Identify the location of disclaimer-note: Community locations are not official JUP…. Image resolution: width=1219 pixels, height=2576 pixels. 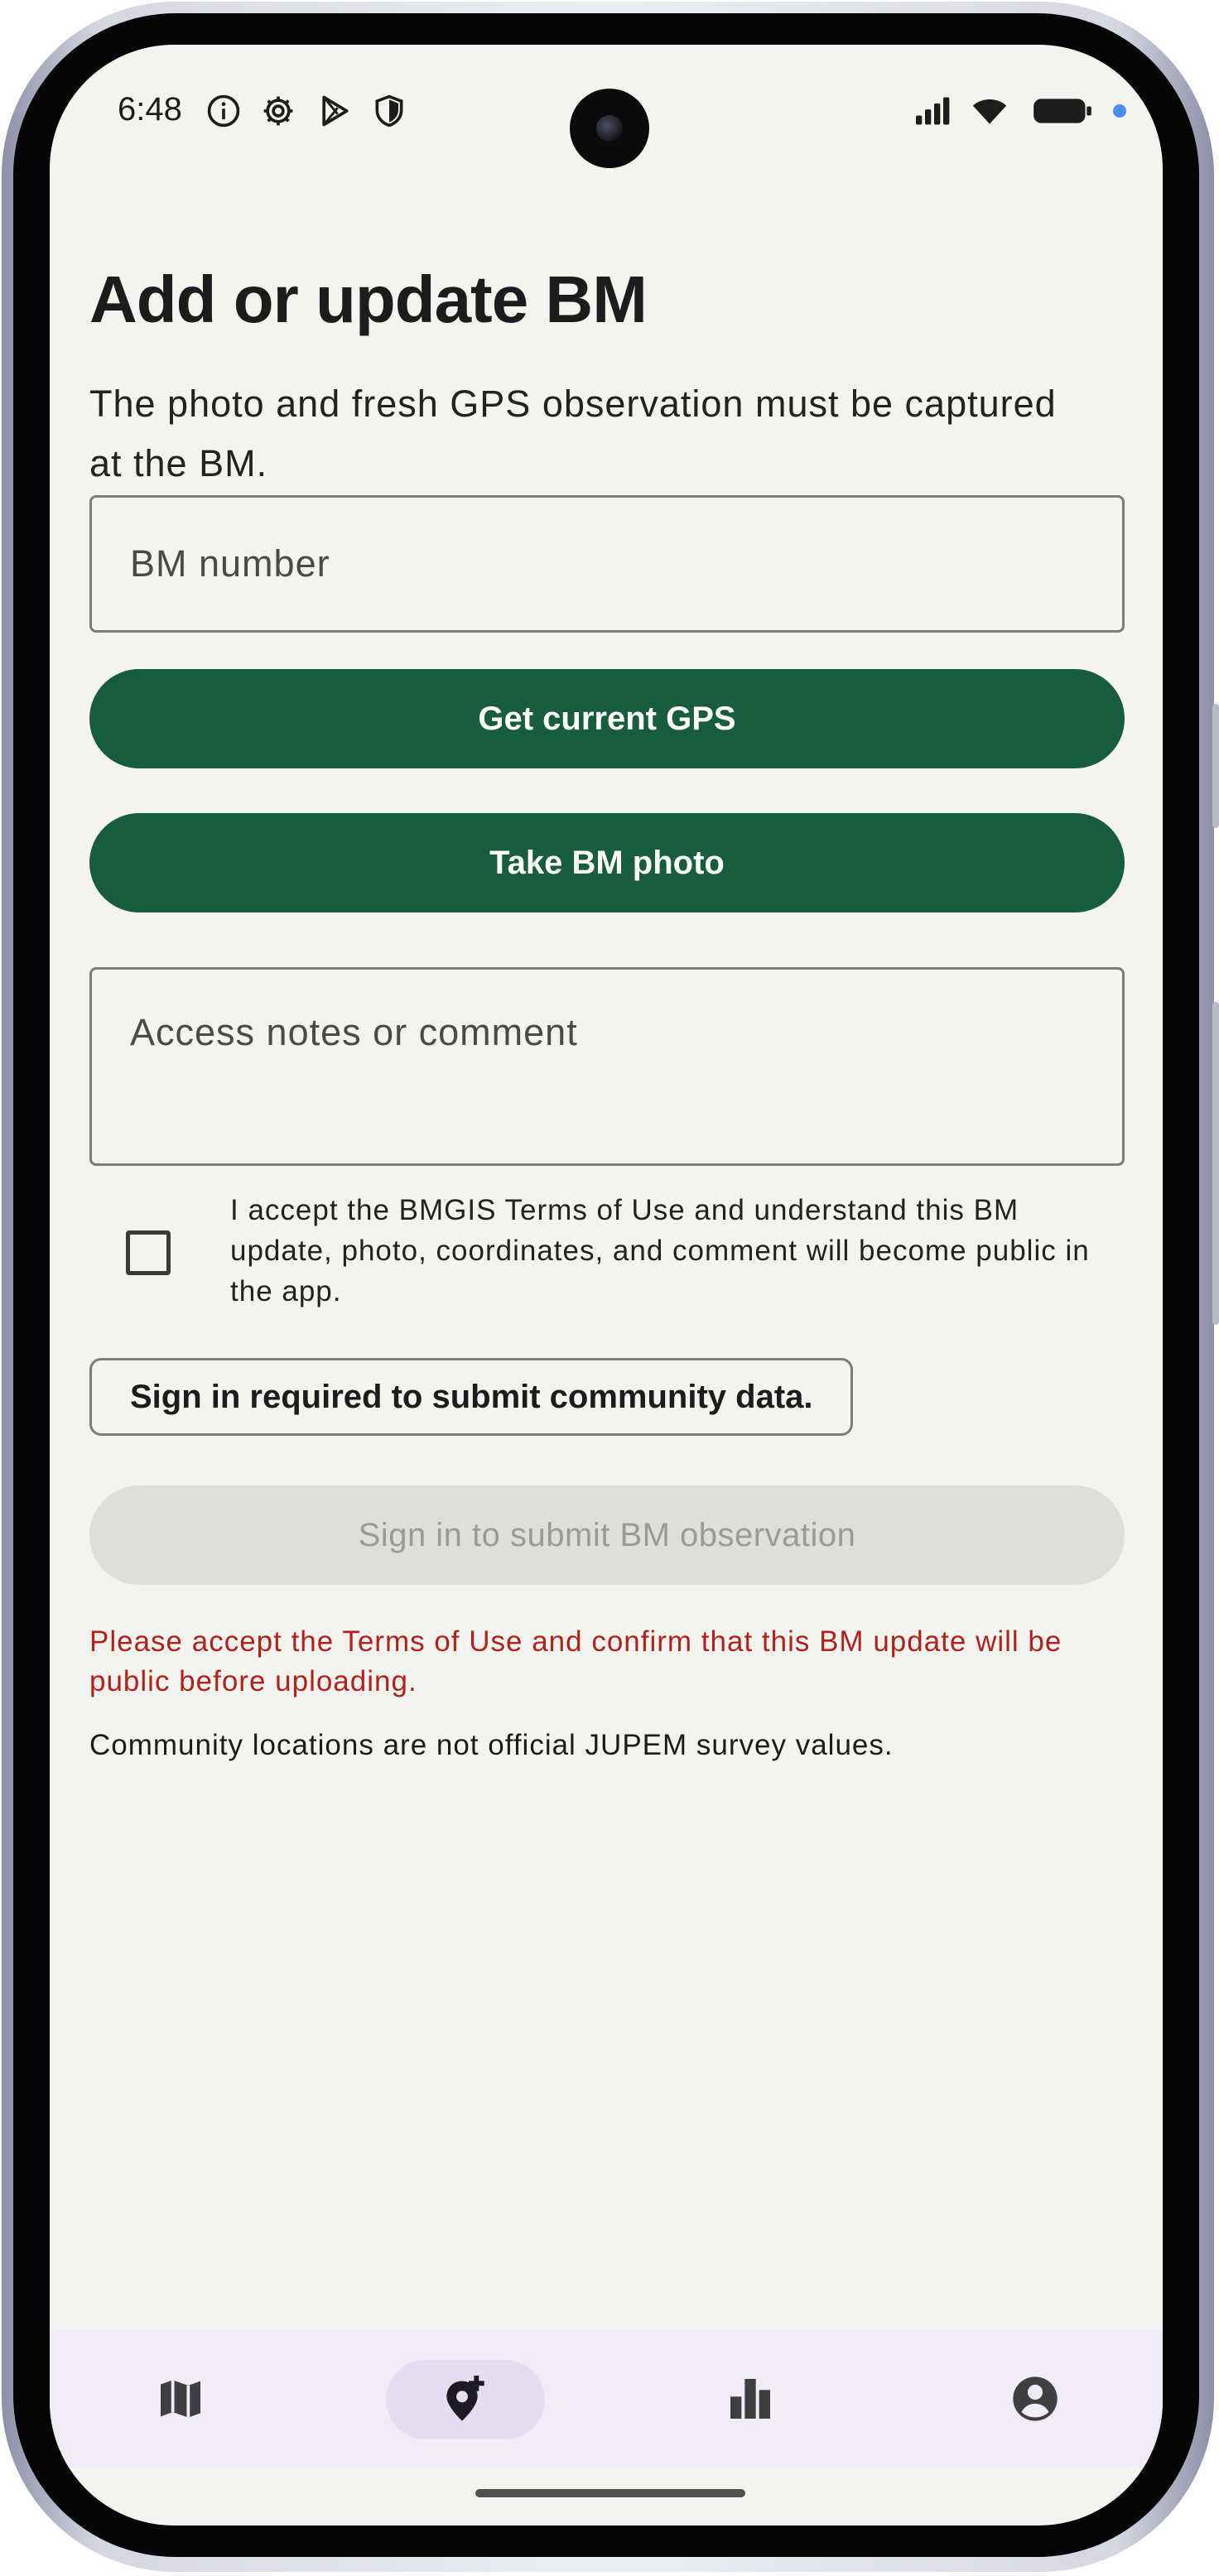
(491, 1745).